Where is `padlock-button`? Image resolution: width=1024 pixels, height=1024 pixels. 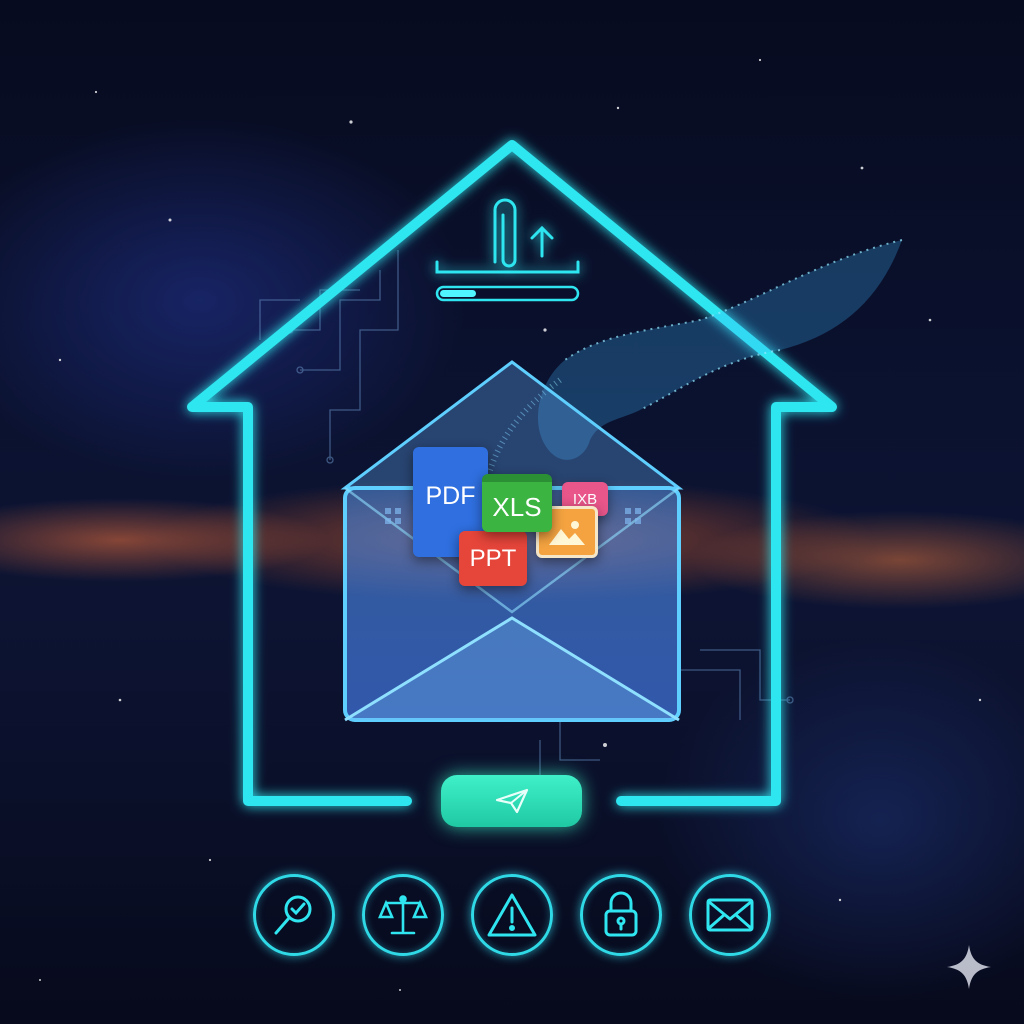 padlock-button is located at coordinates (621, 915).